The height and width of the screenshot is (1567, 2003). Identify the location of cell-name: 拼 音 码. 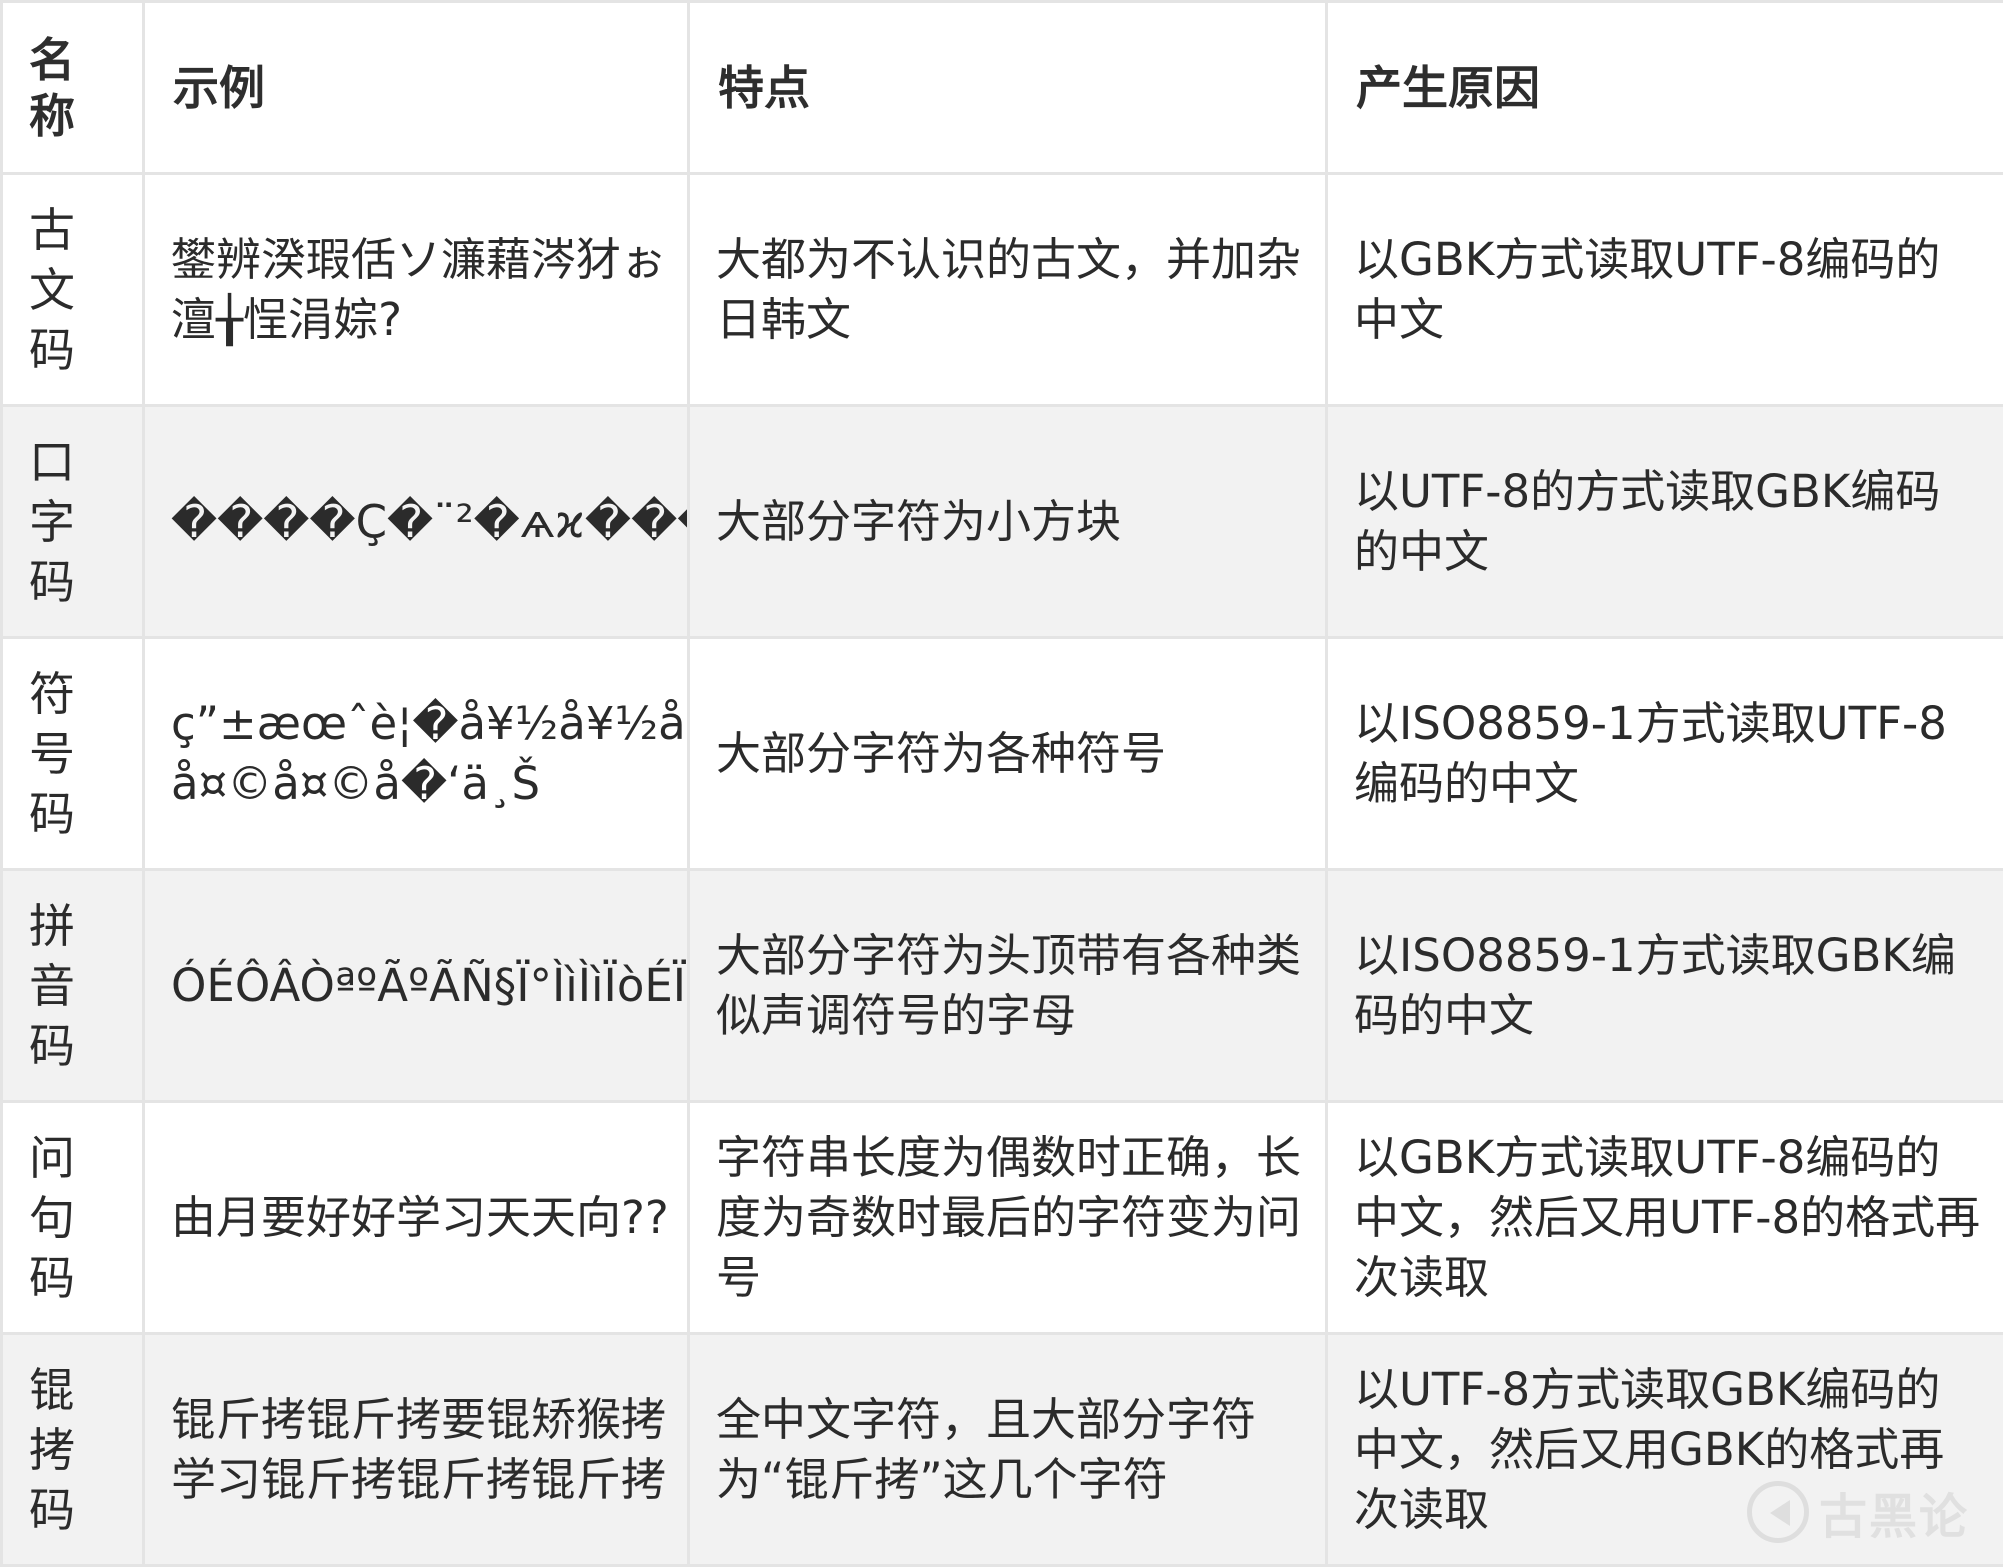
(73, 986).